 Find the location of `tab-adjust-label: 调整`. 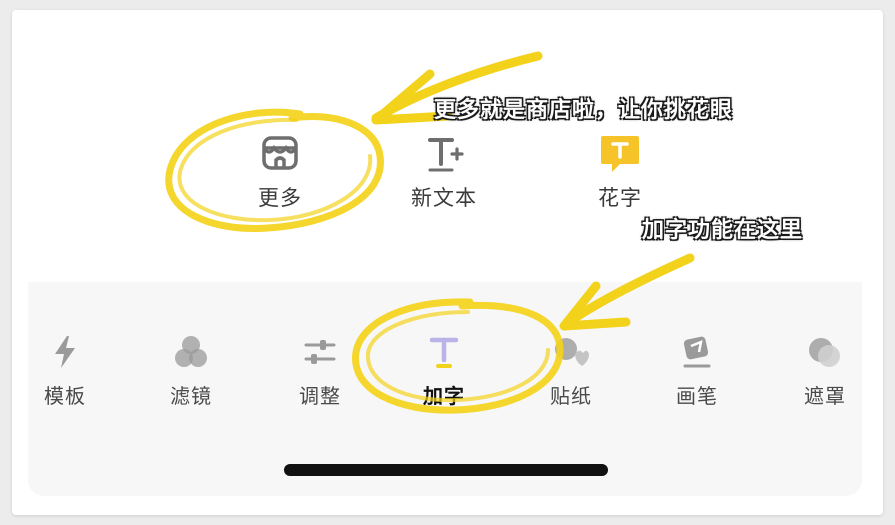

tab-adjust-label: 调整 is located at coordinates (320, 396).